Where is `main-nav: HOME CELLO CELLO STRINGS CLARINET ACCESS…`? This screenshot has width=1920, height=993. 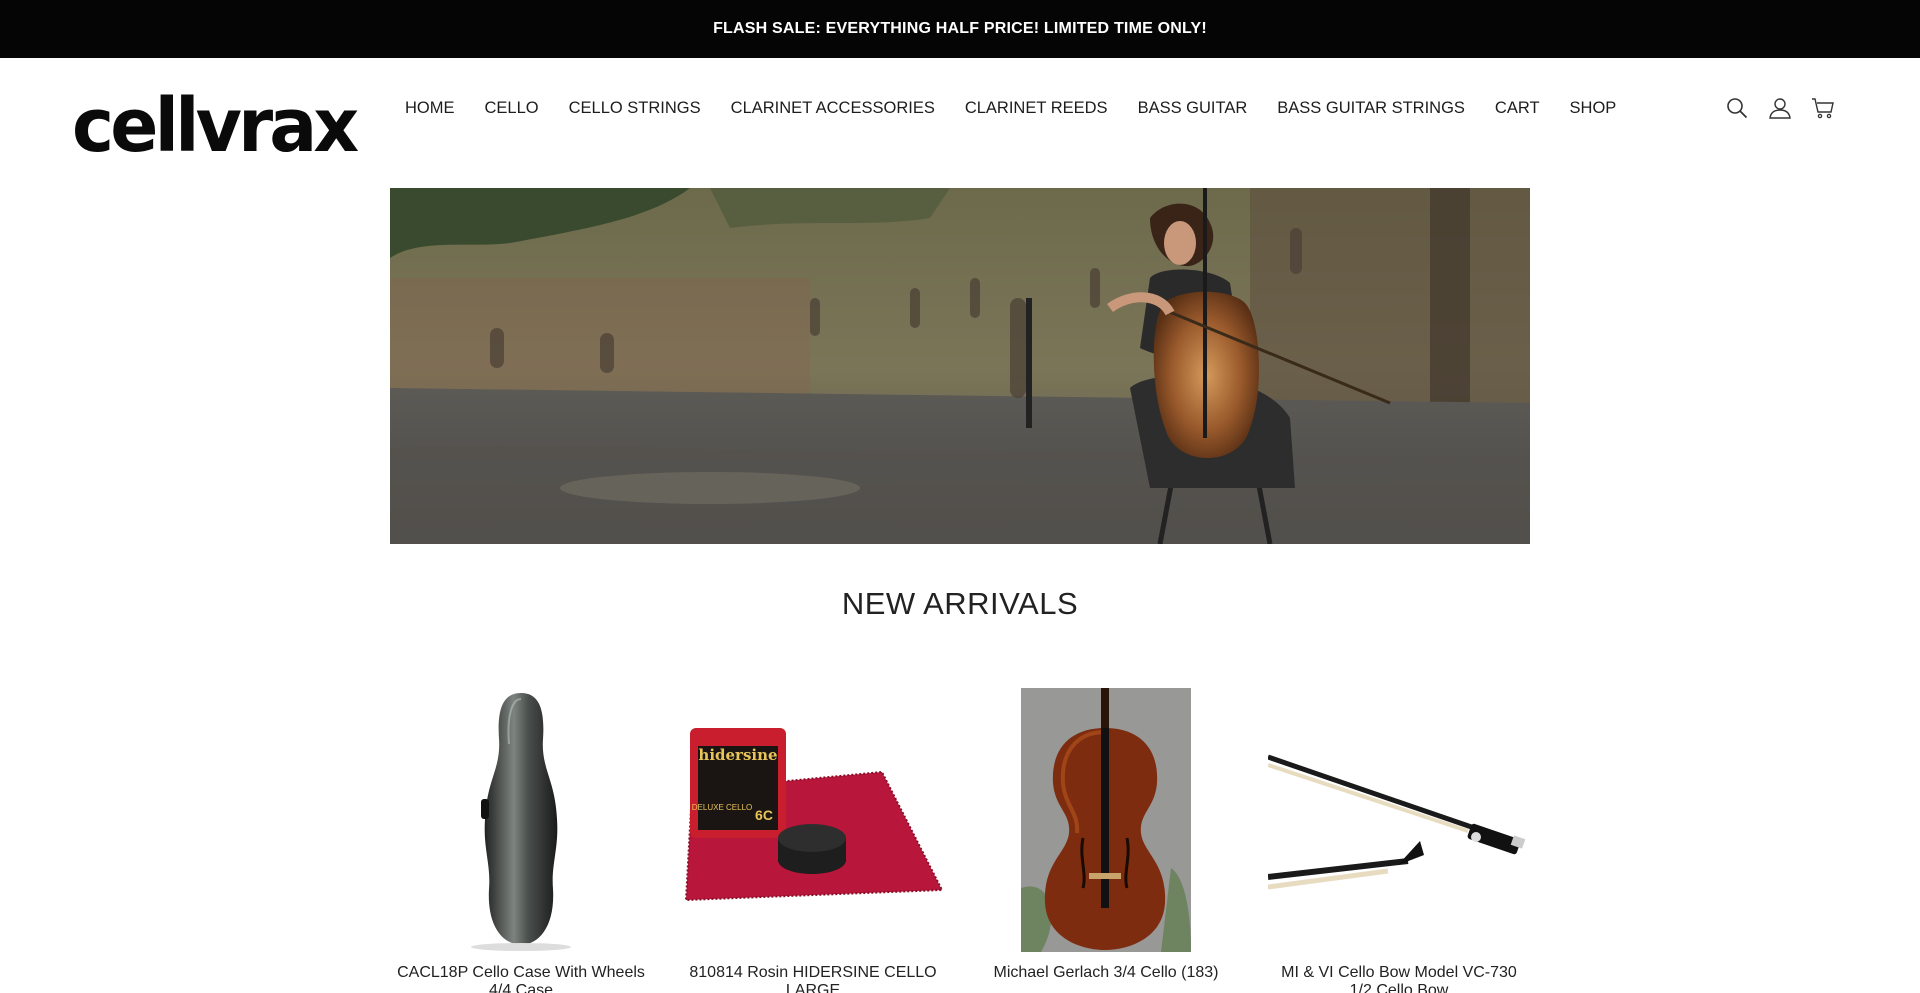
main-nav: HOME CELLO CELLO STRINGS CLARINET ACCESS… is located at coordinates (1010, 108).